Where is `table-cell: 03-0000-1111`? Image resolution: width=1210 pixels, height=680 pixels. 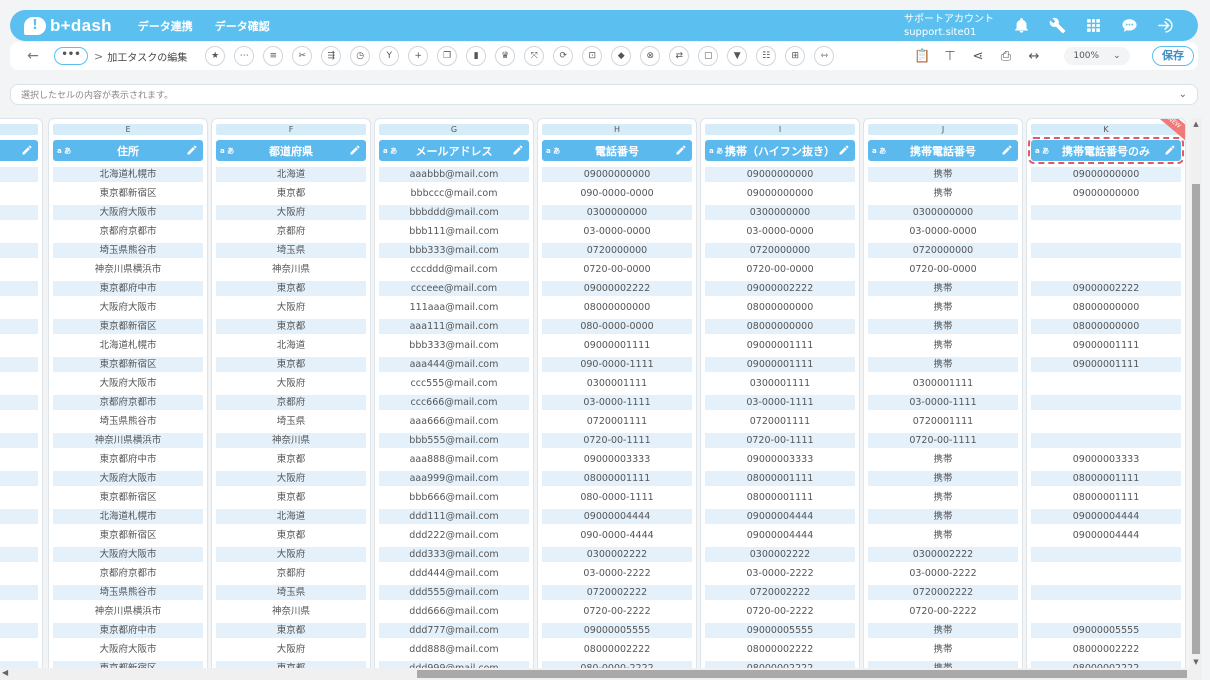
table-cell: 03-0000-1111 is located at coordinates (943, 402).